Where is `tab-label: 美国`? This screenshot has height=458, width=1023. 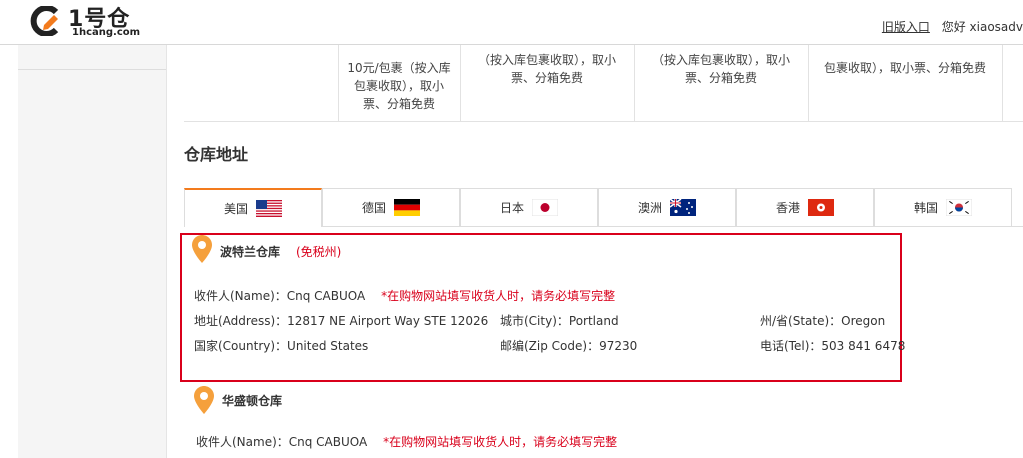 tab-label: 美国 is located at coordinates (235, 209).